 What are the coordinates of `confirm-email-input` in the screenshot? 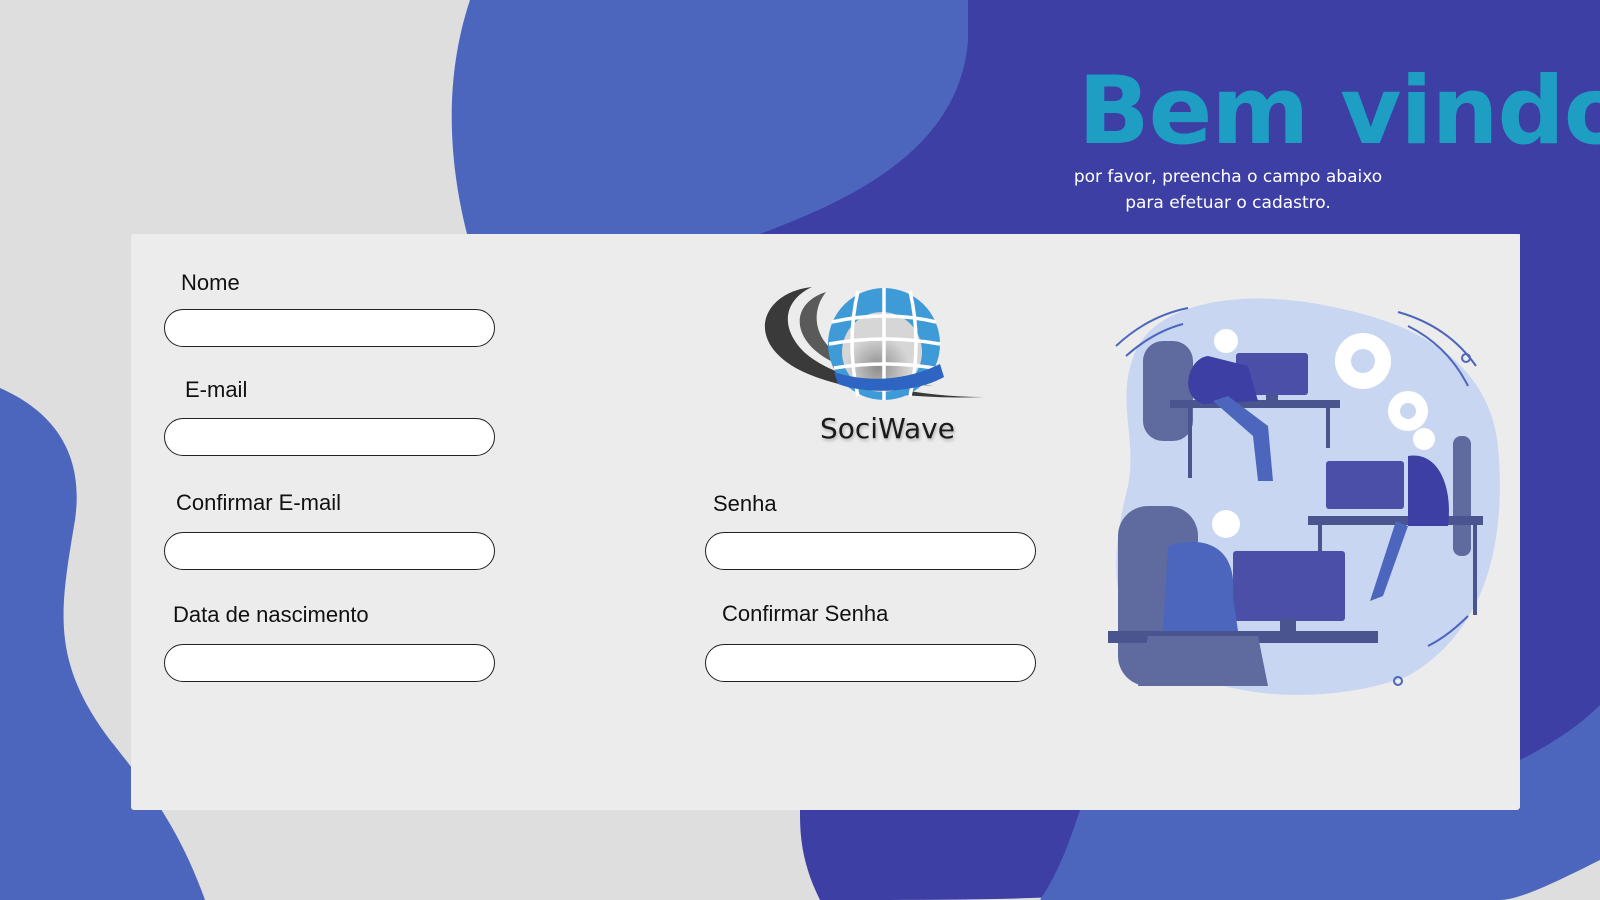 It's located at (329, 551).